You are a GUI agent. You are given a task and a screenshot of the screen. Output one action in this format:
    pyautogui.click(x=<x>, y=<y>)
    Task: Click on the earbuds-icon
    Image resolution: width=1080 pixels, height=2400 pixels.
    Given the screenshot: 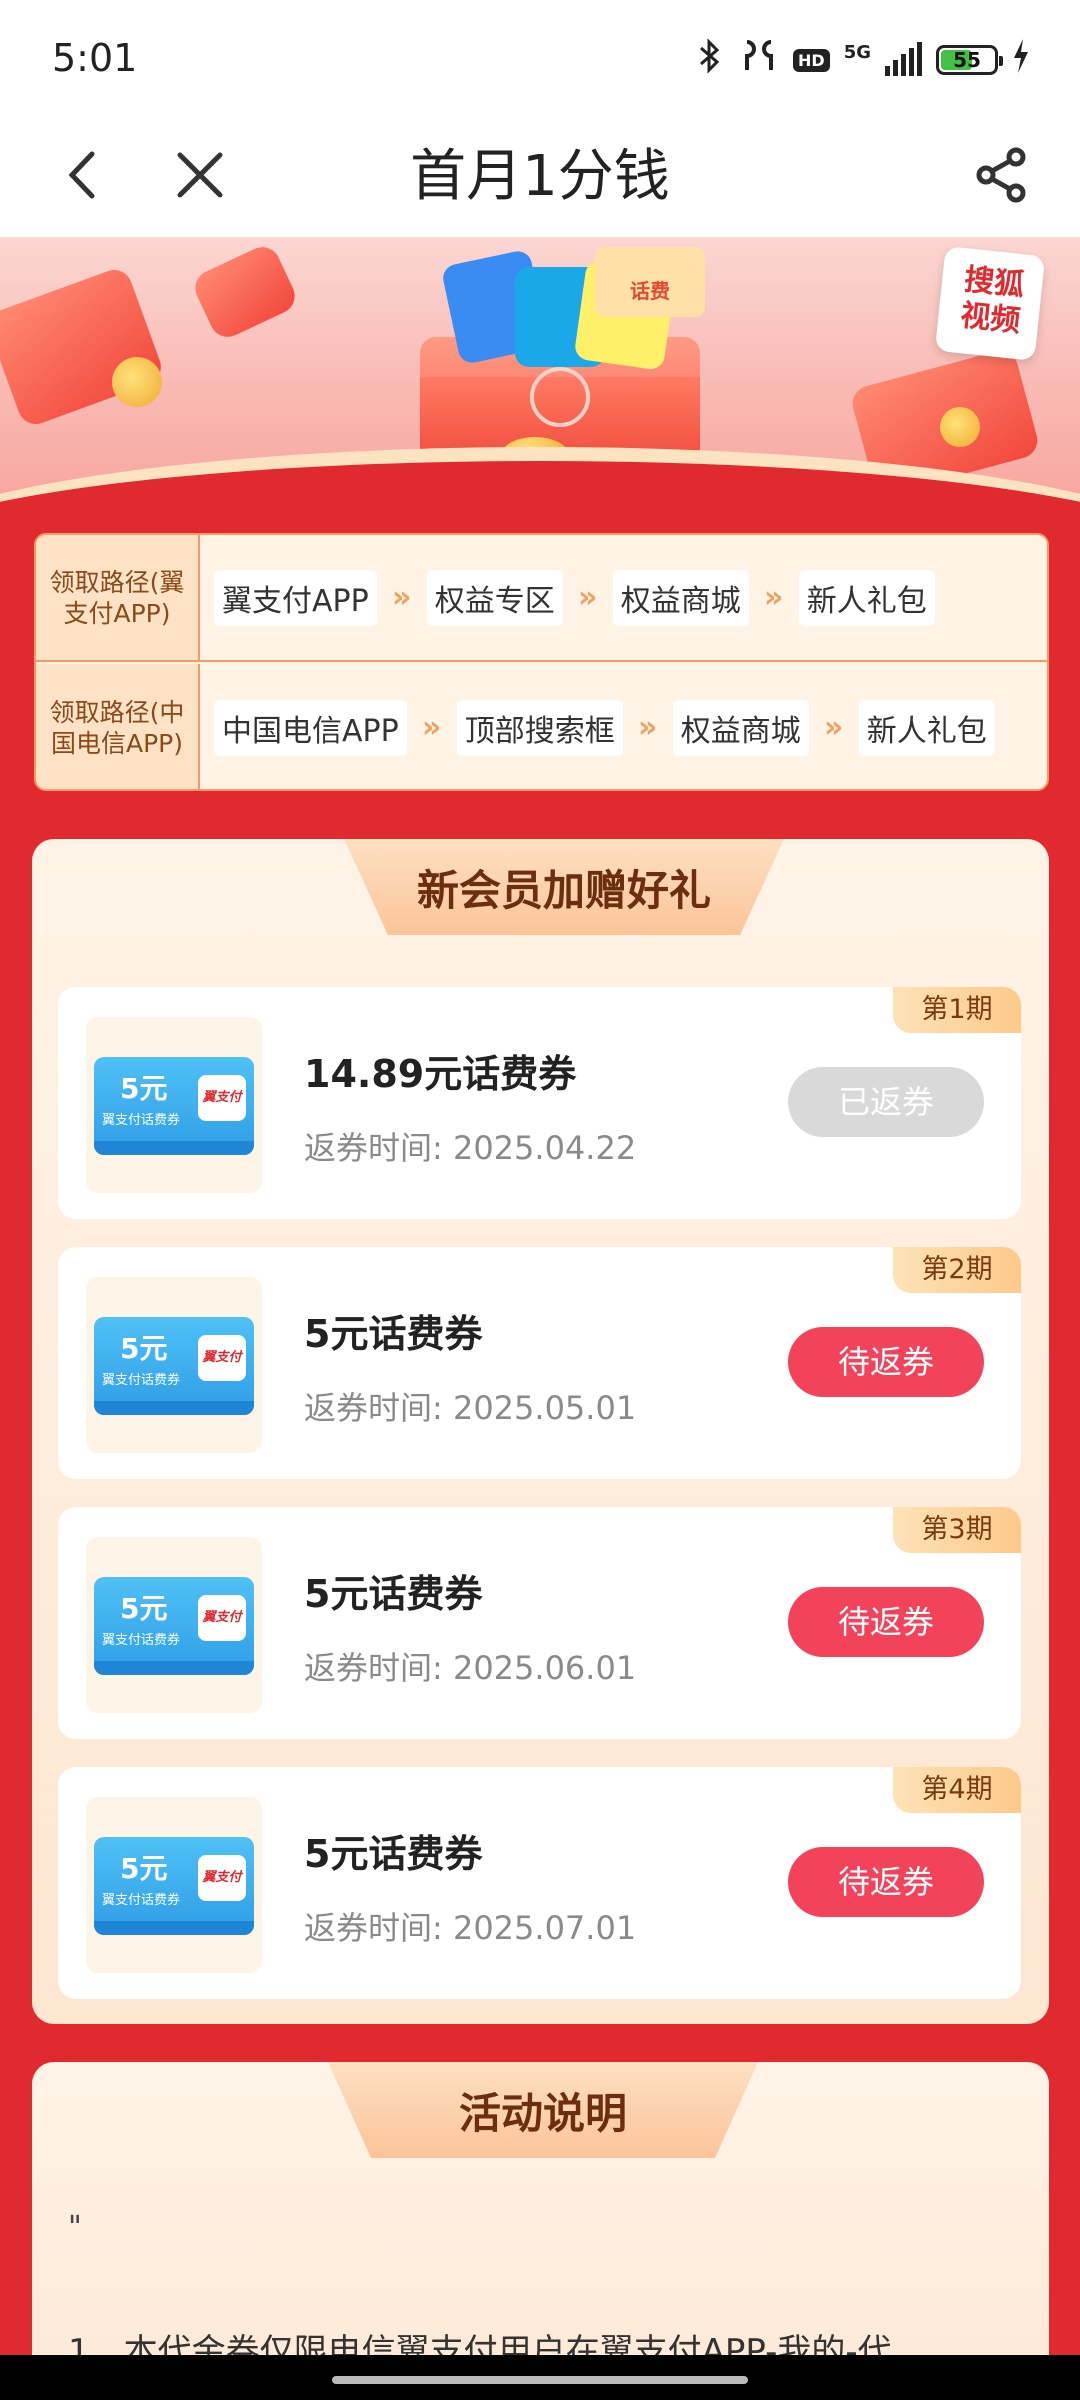 What is the action you would take?
    pyautogui.click(x=759, y=60)
    